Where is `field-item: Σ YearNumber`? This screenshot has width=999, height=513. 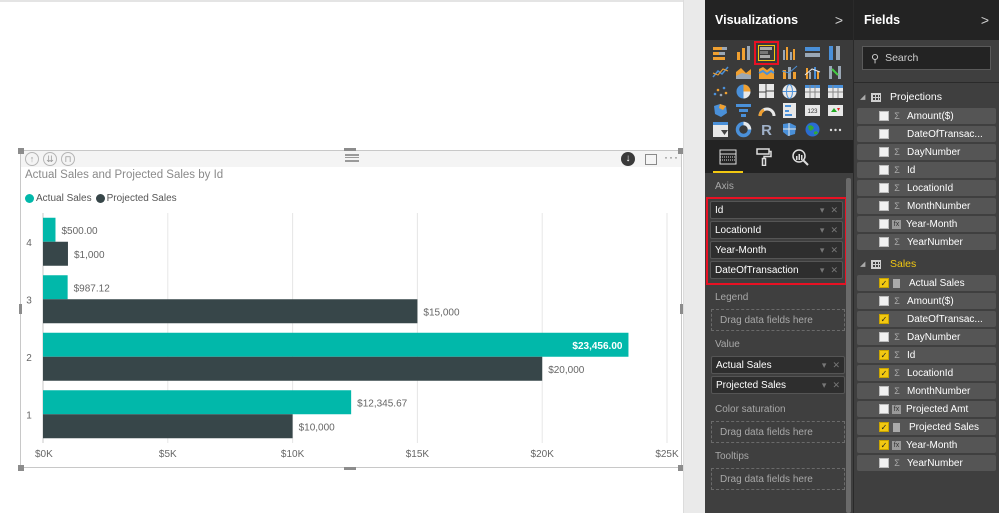
field-item: Σ YearNumber is located at coordinates (926, 242).